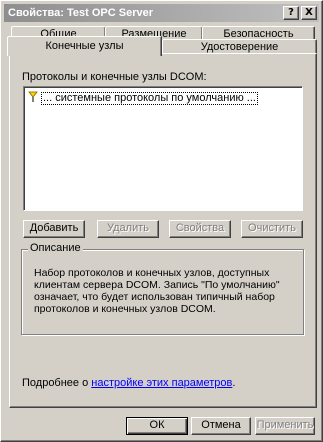  I want to click on more-info-line: Подробнее о настройке этих параметров., so click(128, 383).